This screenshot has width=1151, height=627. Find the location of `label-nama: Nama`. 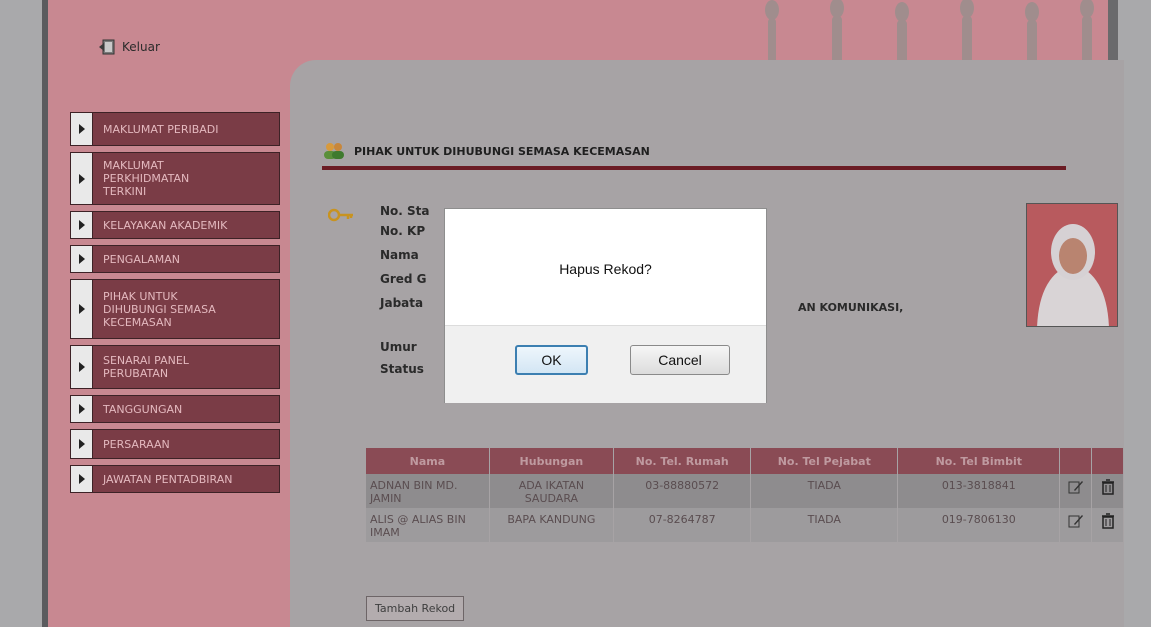

label-nama: Nama is located at coordinates (399, 255).